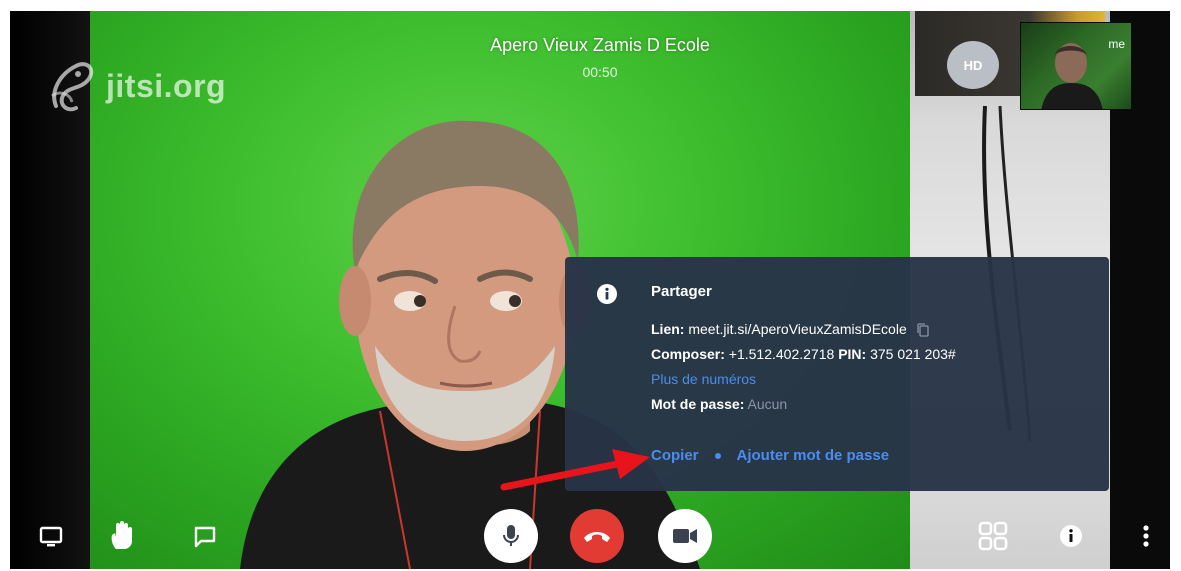 The image size is (1181, 571). Describe the element at coordinates (698, 404) in the screenshot. I see `password-label: Mot de passe:` at that location.